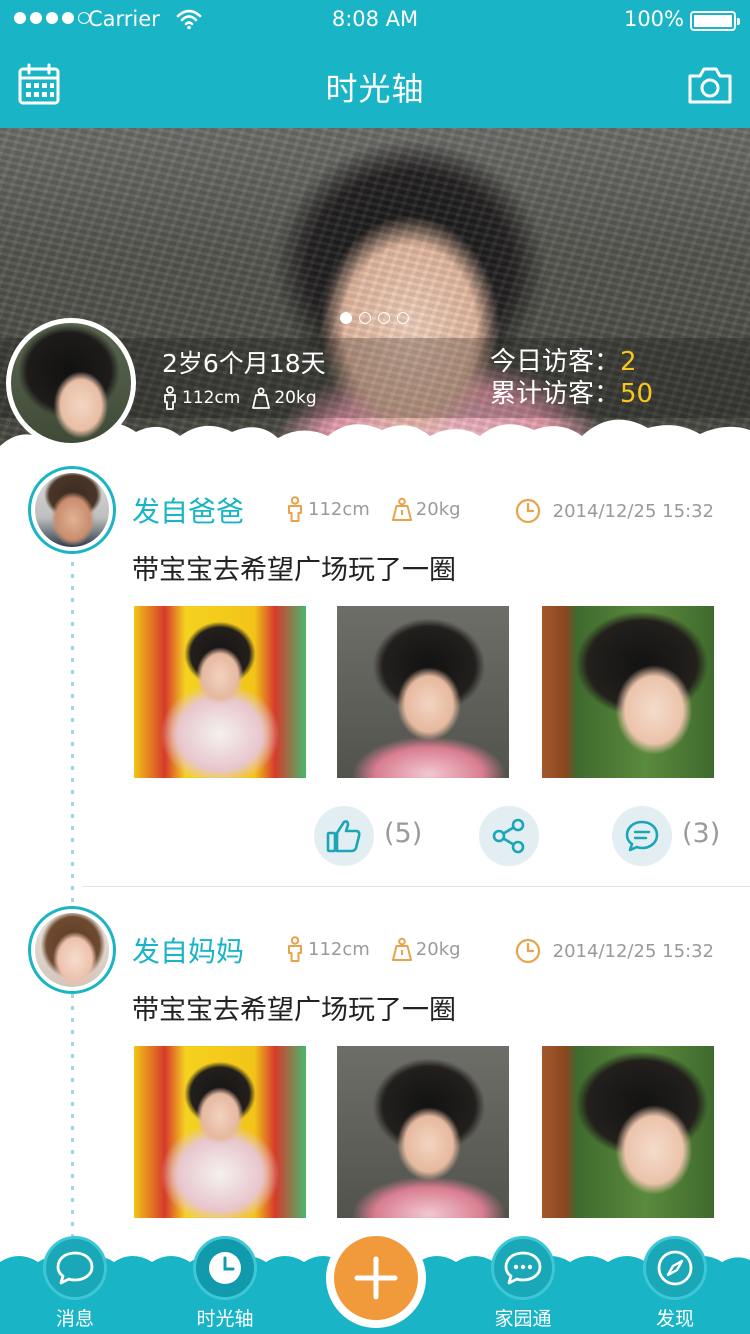  I want to click on timeline-line, so click(72, 895).